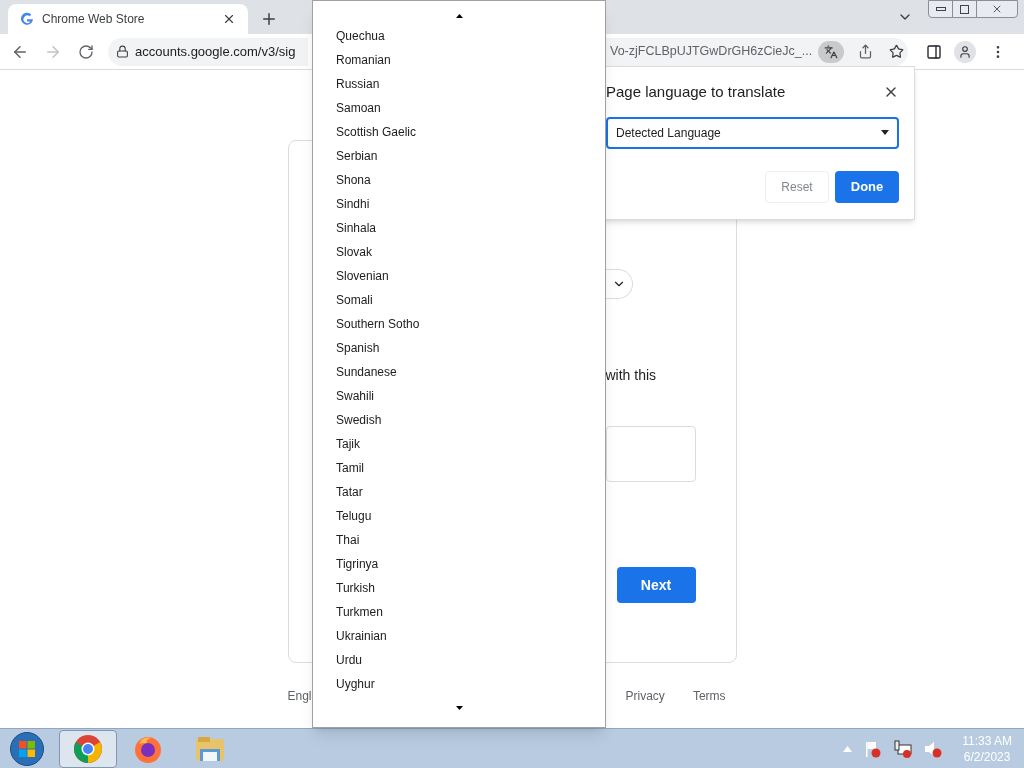 This screenshot has width=1024, height=768. I want to click on share-icon, so click(866, 51).